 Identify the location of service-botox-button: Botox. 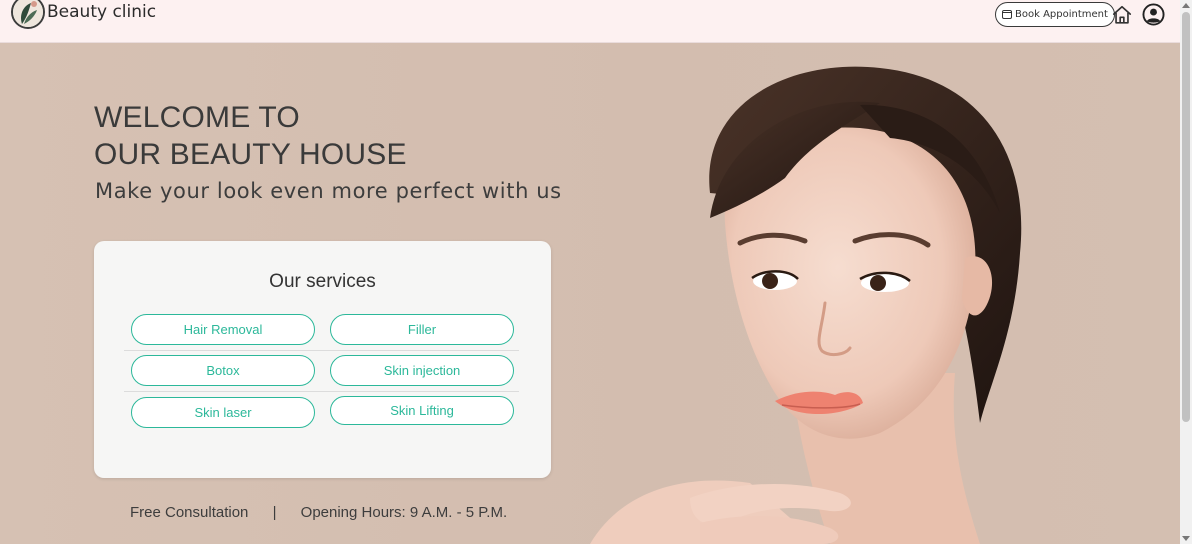
(223, 370).